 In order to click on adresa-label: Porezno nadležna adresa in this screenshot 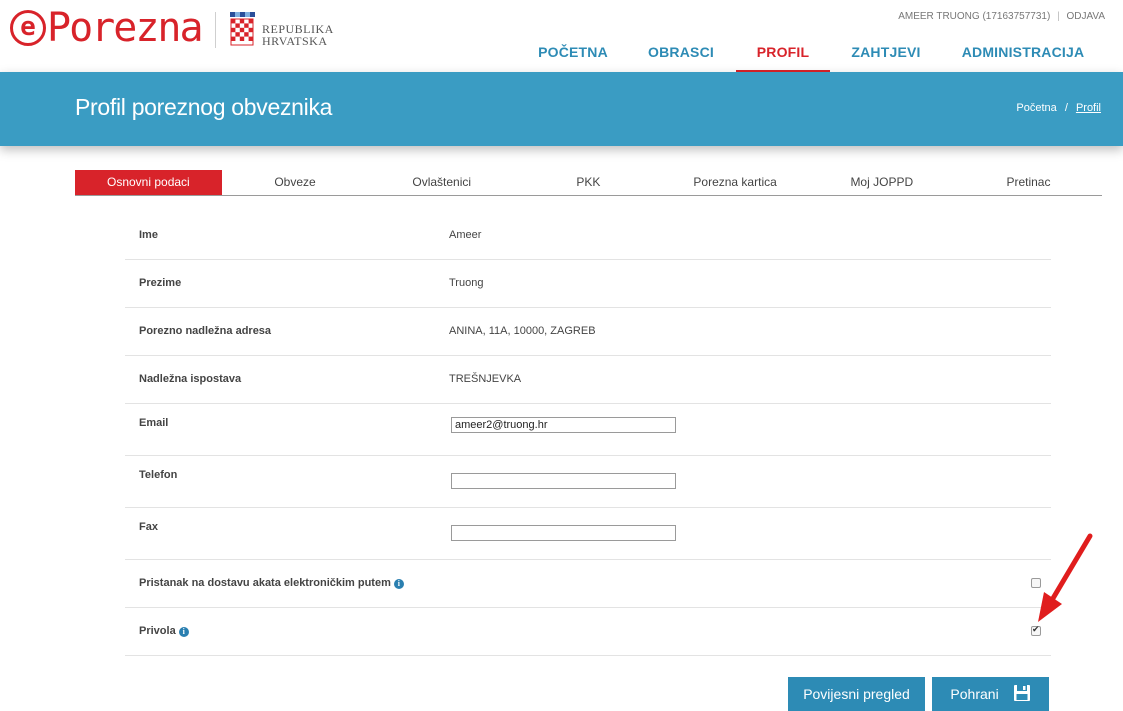, I will do `click(205, 331)`.